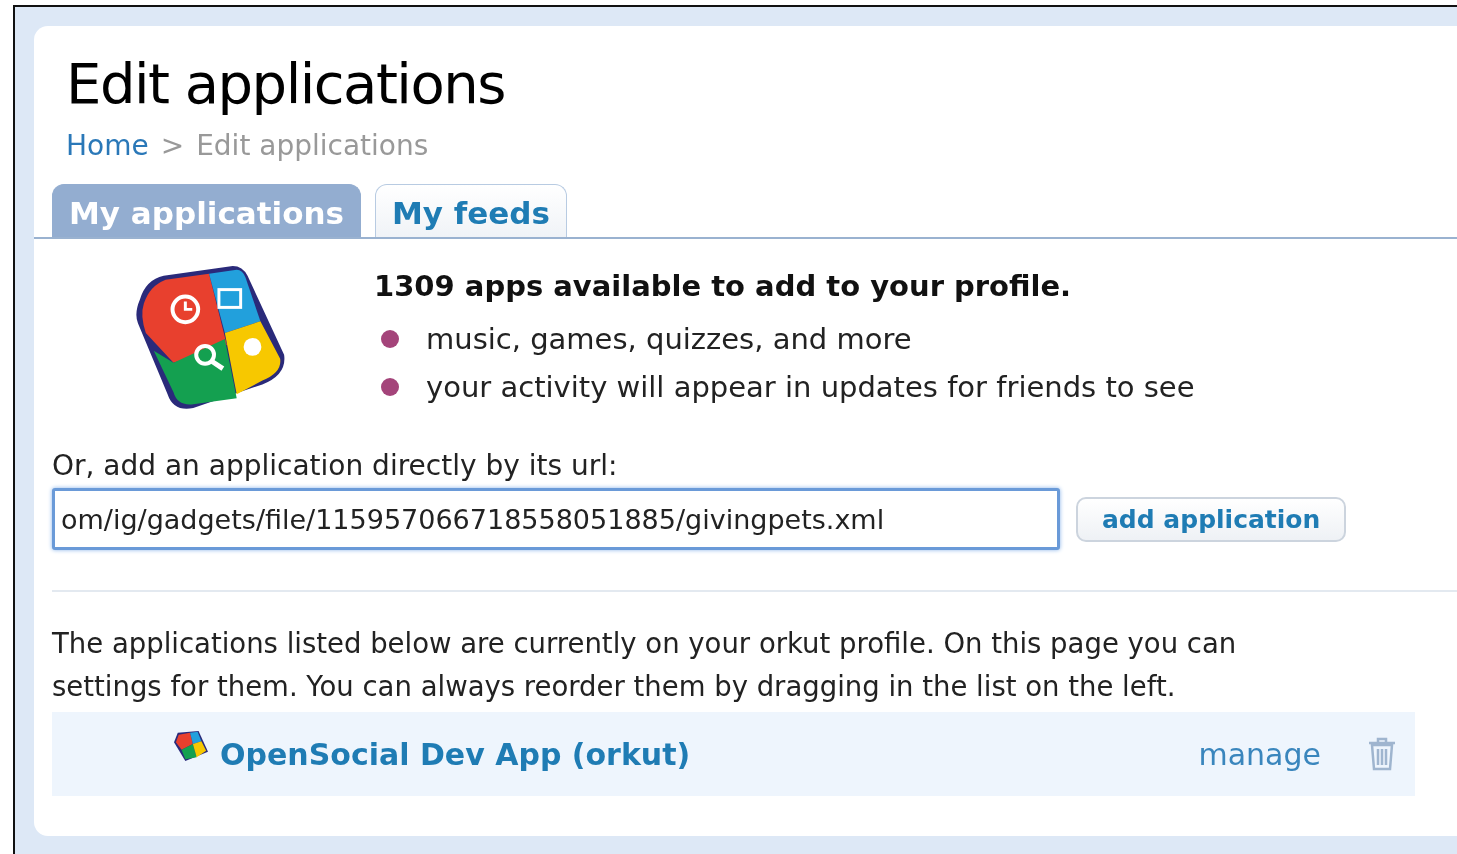 The width and height of the screenshot is (1457, 854). Describe the element at coordinates (1211, 519) in the screenshot. I see `add-application-button: add application` at that location.